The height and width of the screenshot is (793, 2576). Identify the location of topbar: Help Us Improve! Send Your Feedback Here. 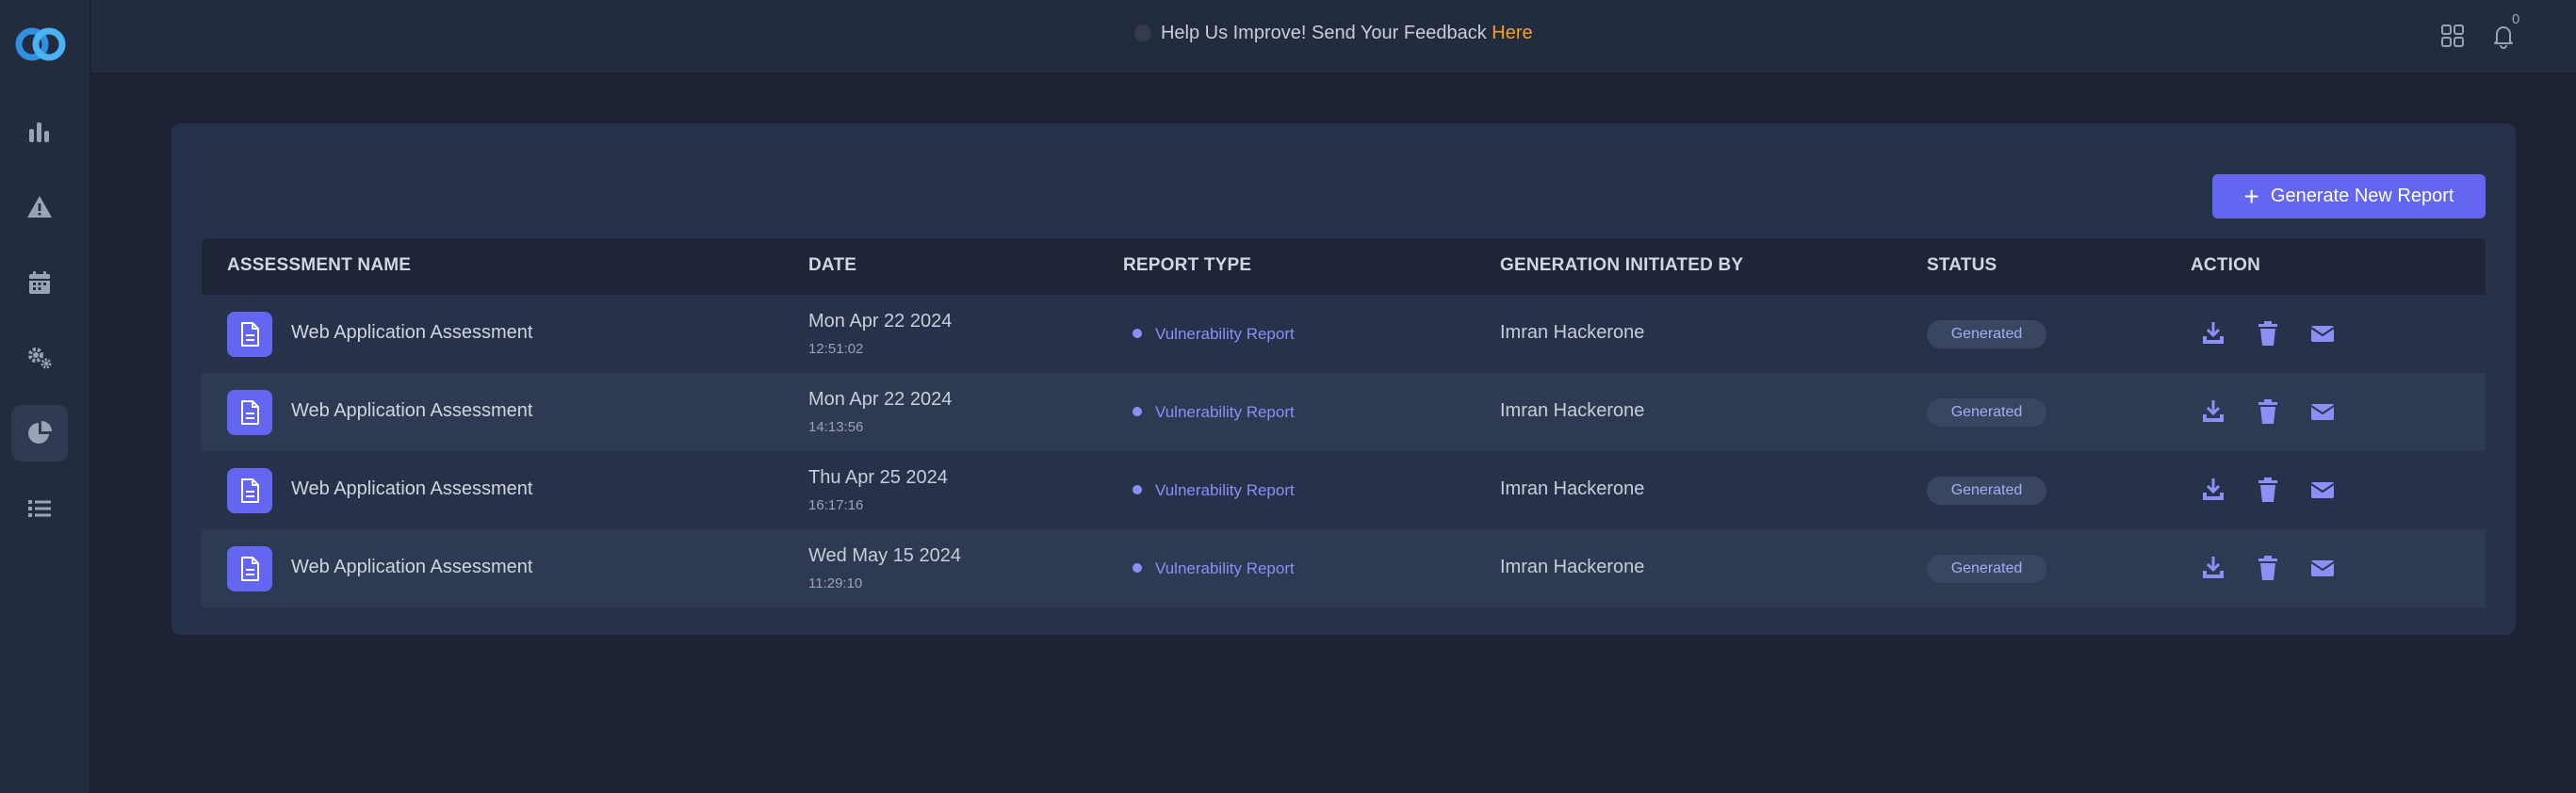
(1333, 36).